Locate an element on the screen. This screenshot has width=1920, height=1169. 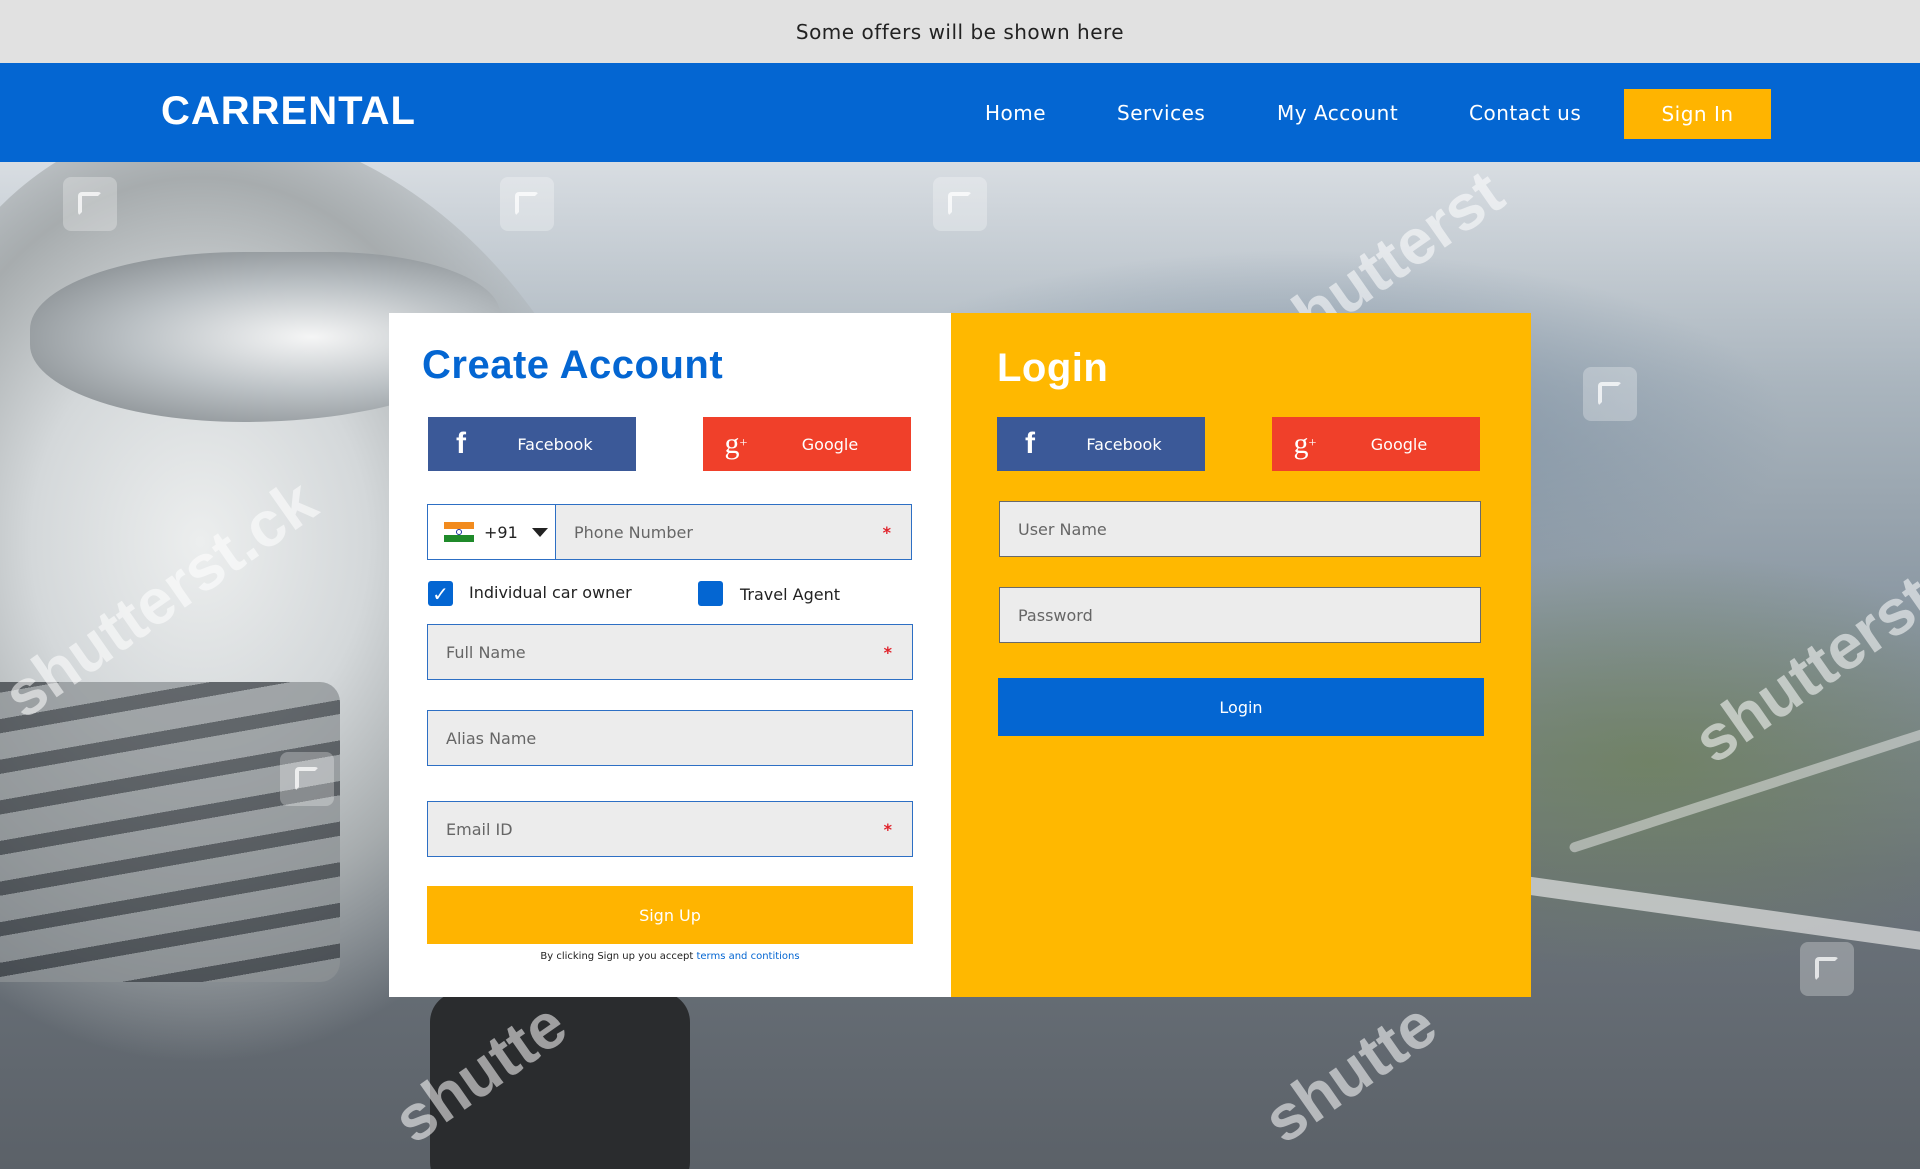
offer-text: Some offers will be shown here is located at coordinates (960, 31).